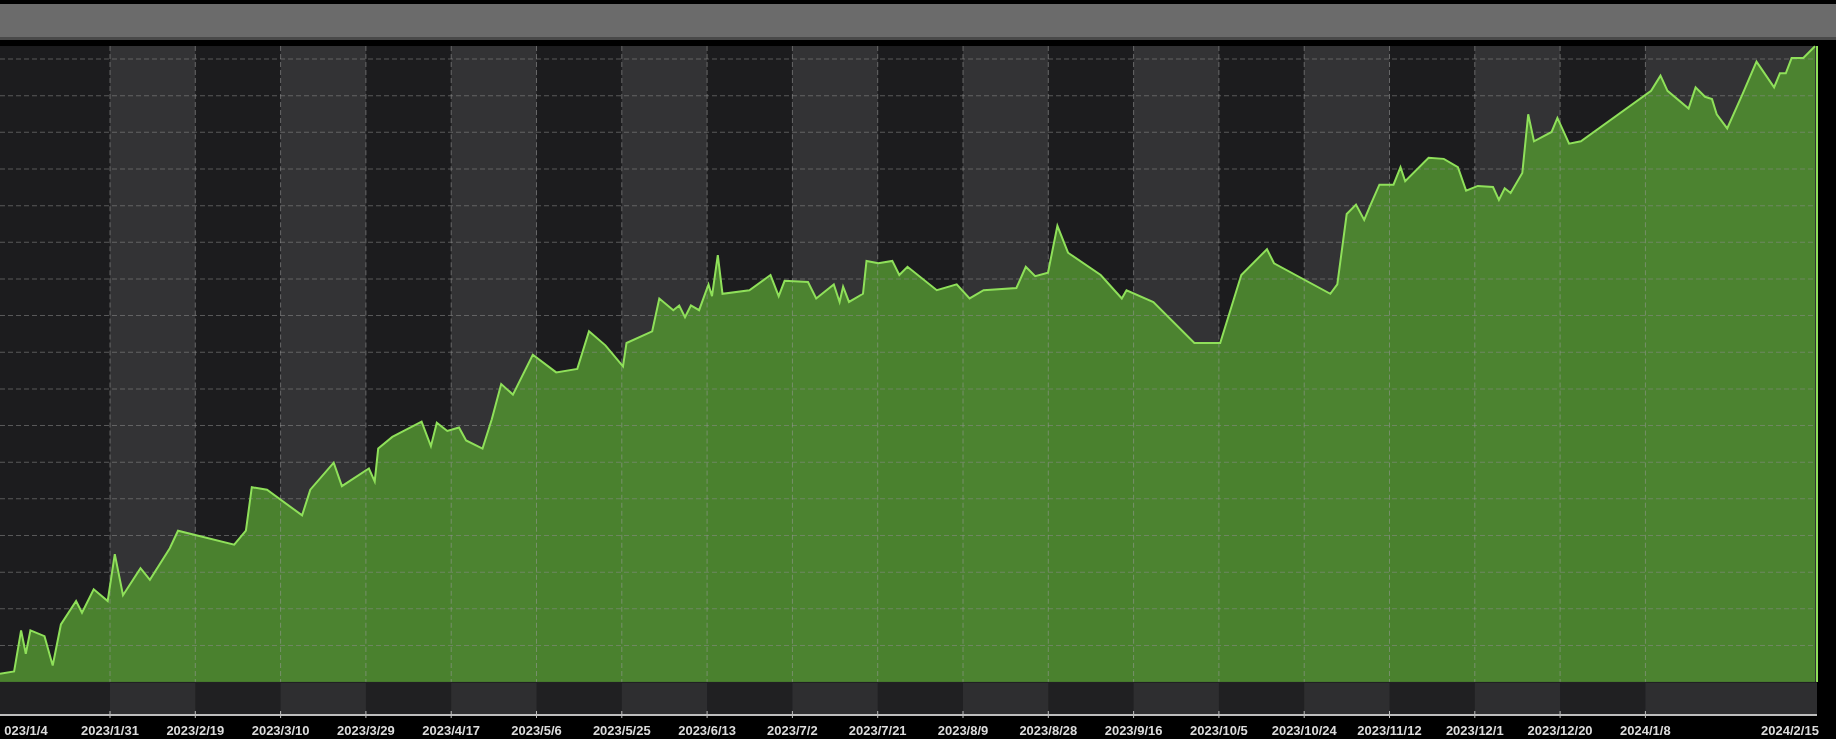 The image size is (1836, 739). I want to click on axis-label: 2024/2/15, so click(1790, 730).